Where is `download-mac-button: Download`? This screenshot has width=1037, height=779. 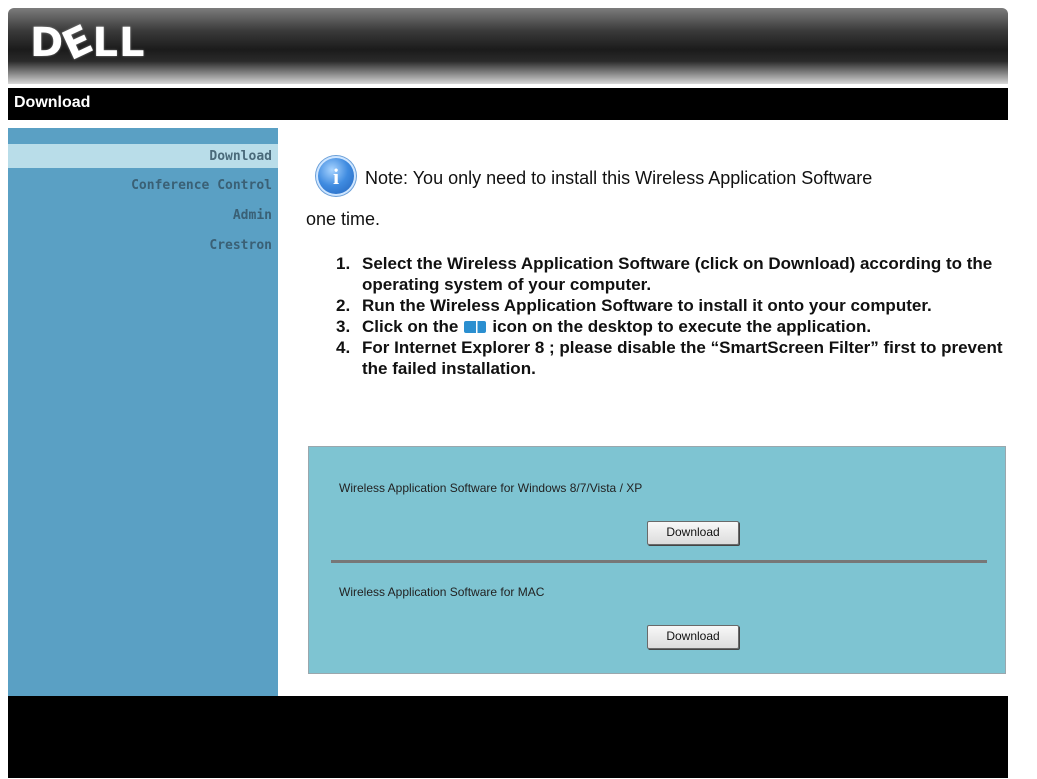 download-mac-button: Download is located at coordinates (693, 637).